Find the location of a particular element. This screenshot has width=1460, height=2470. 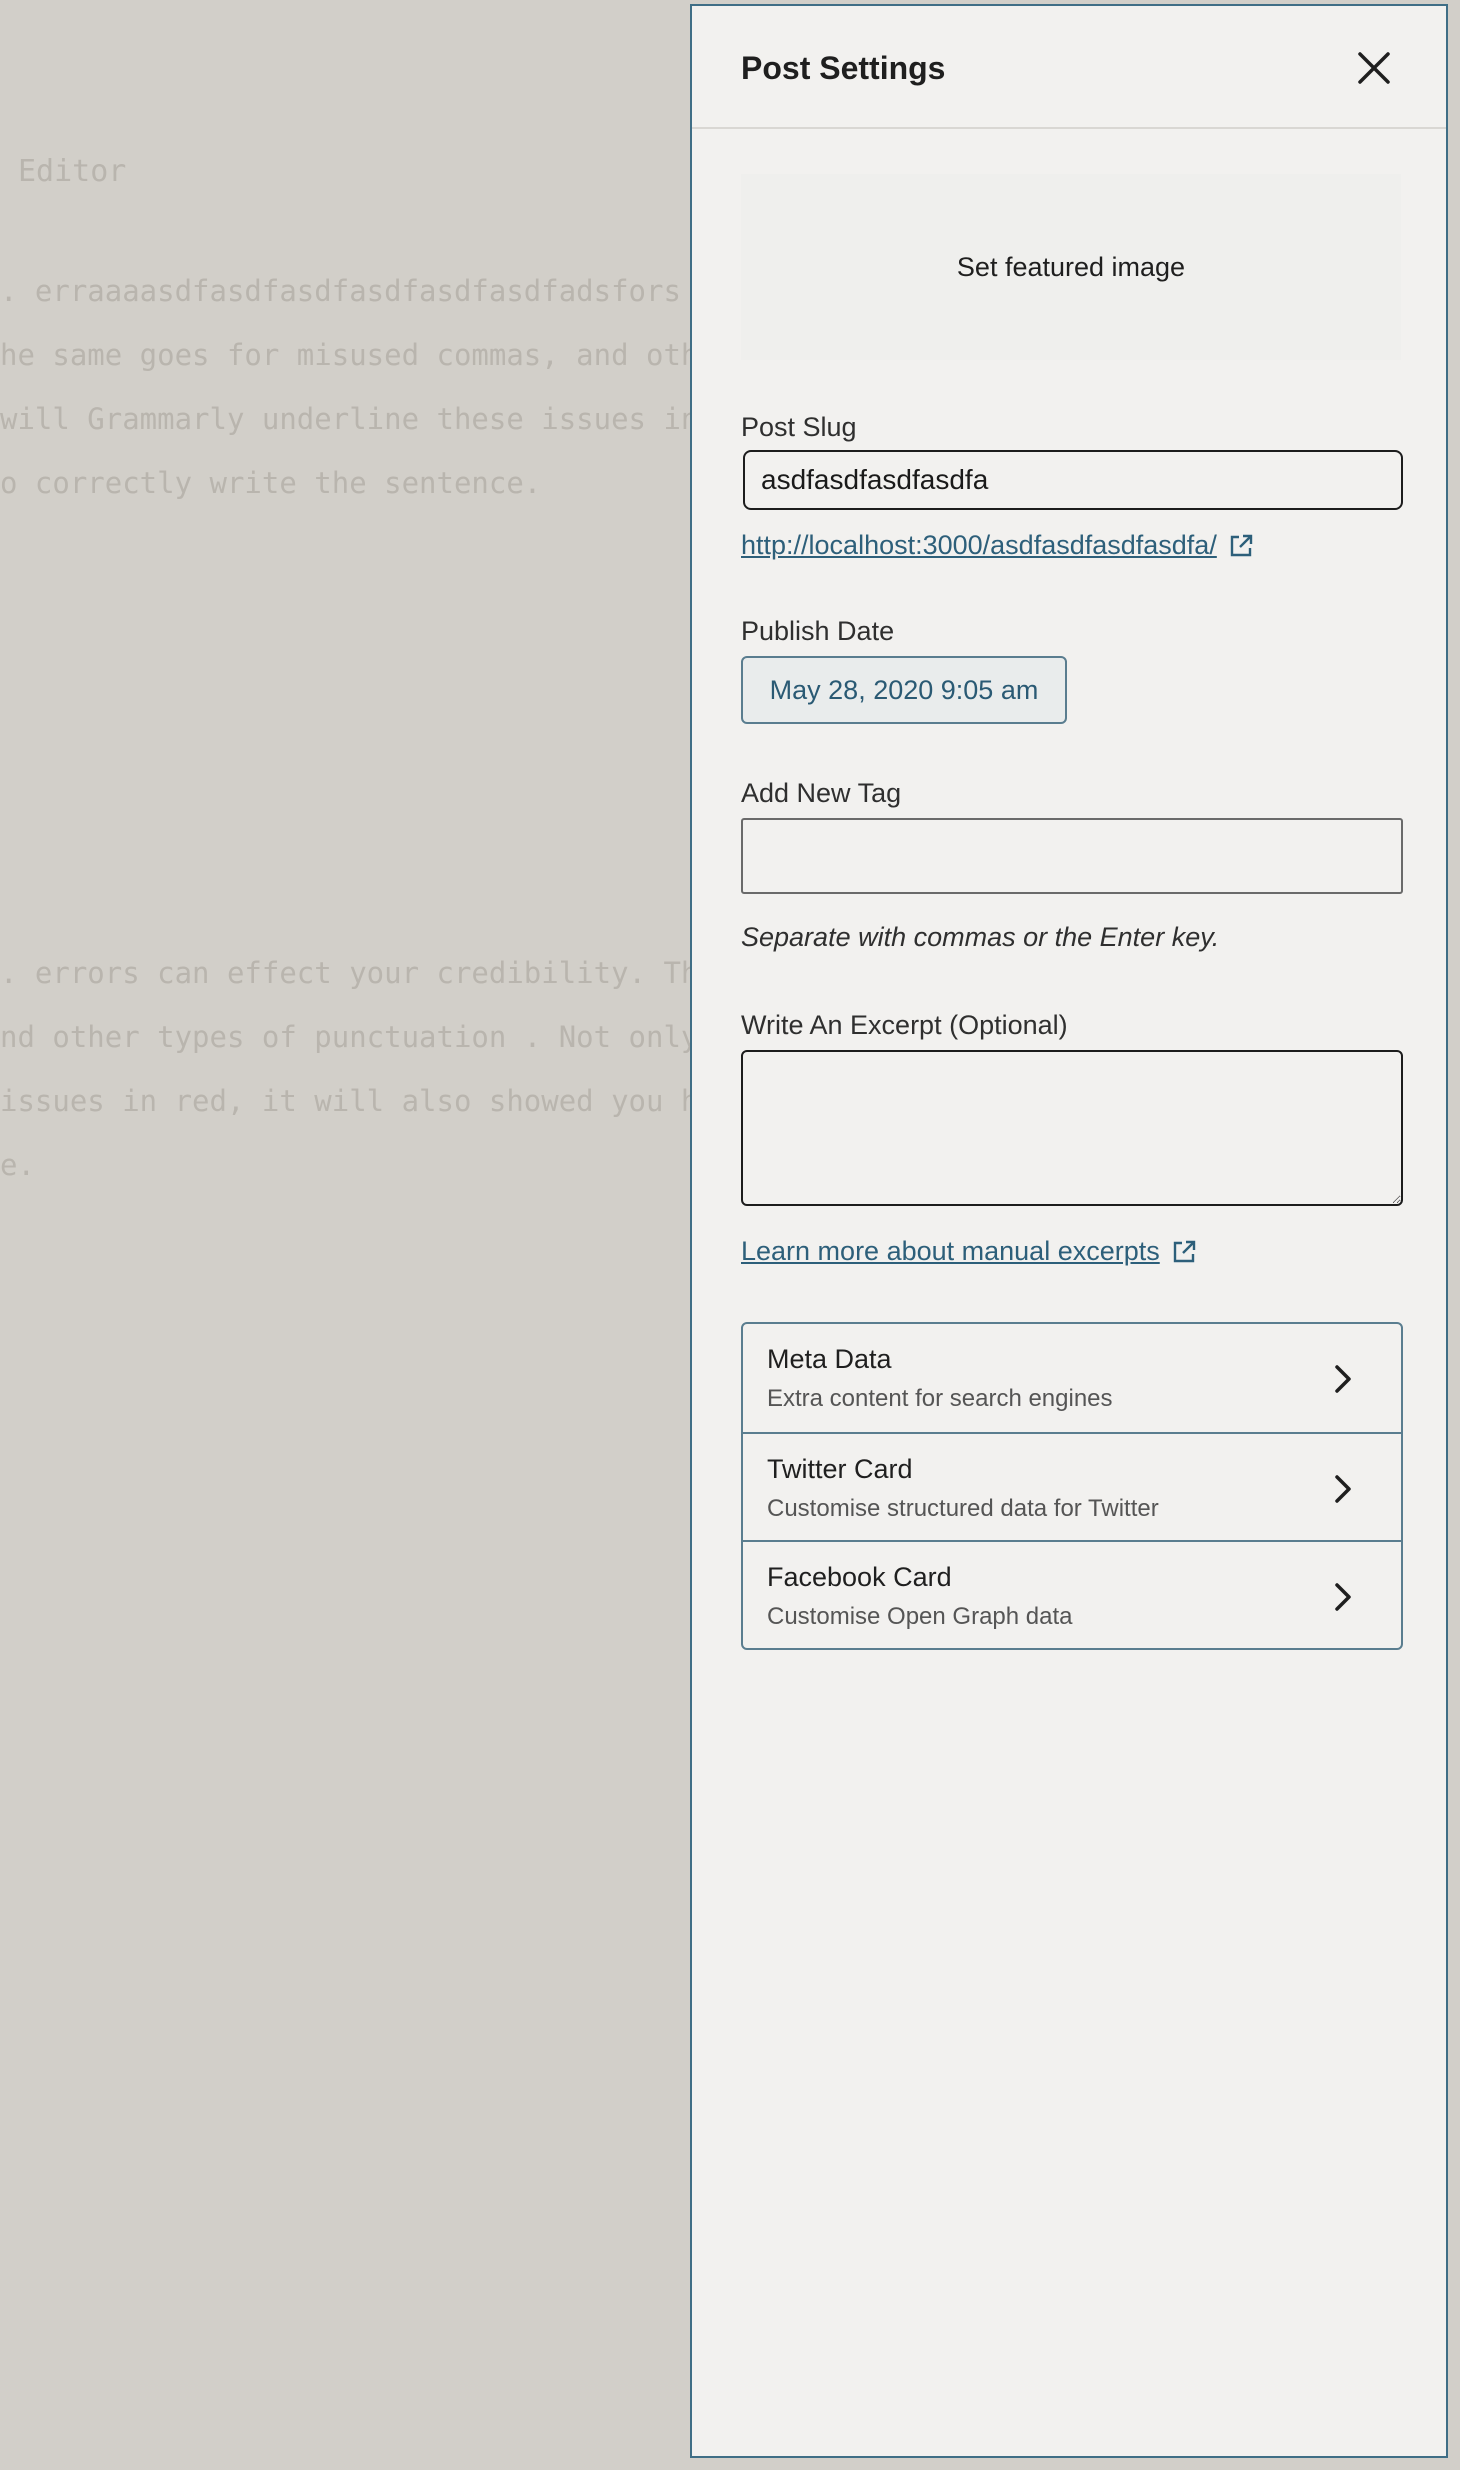

post-slug-input is located at coordinates (1073, 480).